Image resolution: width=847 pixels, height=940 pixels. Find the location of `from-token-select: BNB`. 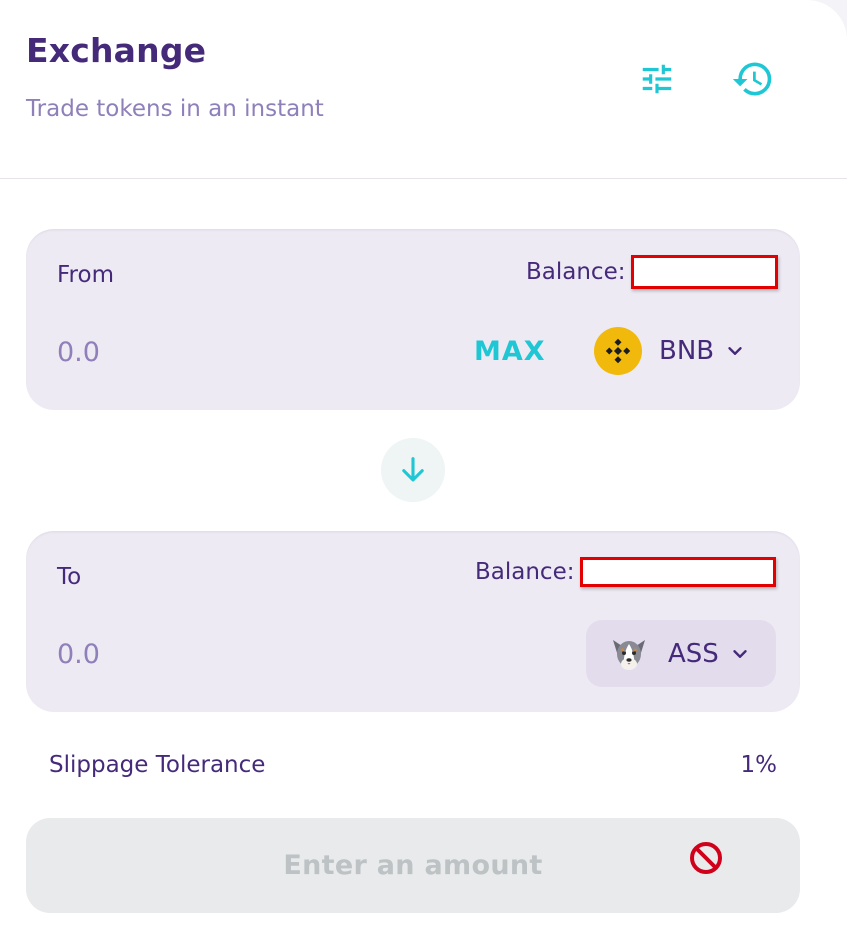

from-token-select: BNB is located at coordinates (670, 351).